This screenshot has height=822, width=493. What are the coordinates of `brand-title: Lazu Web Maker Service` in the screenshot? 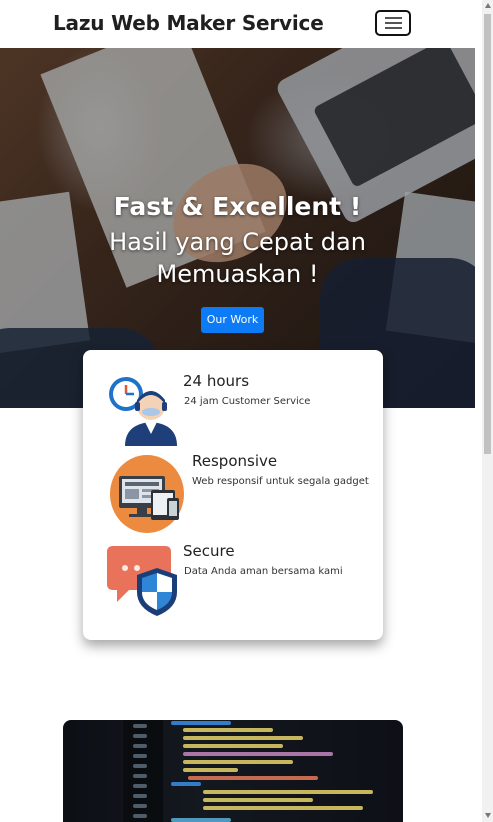 It's located at (188, 23).